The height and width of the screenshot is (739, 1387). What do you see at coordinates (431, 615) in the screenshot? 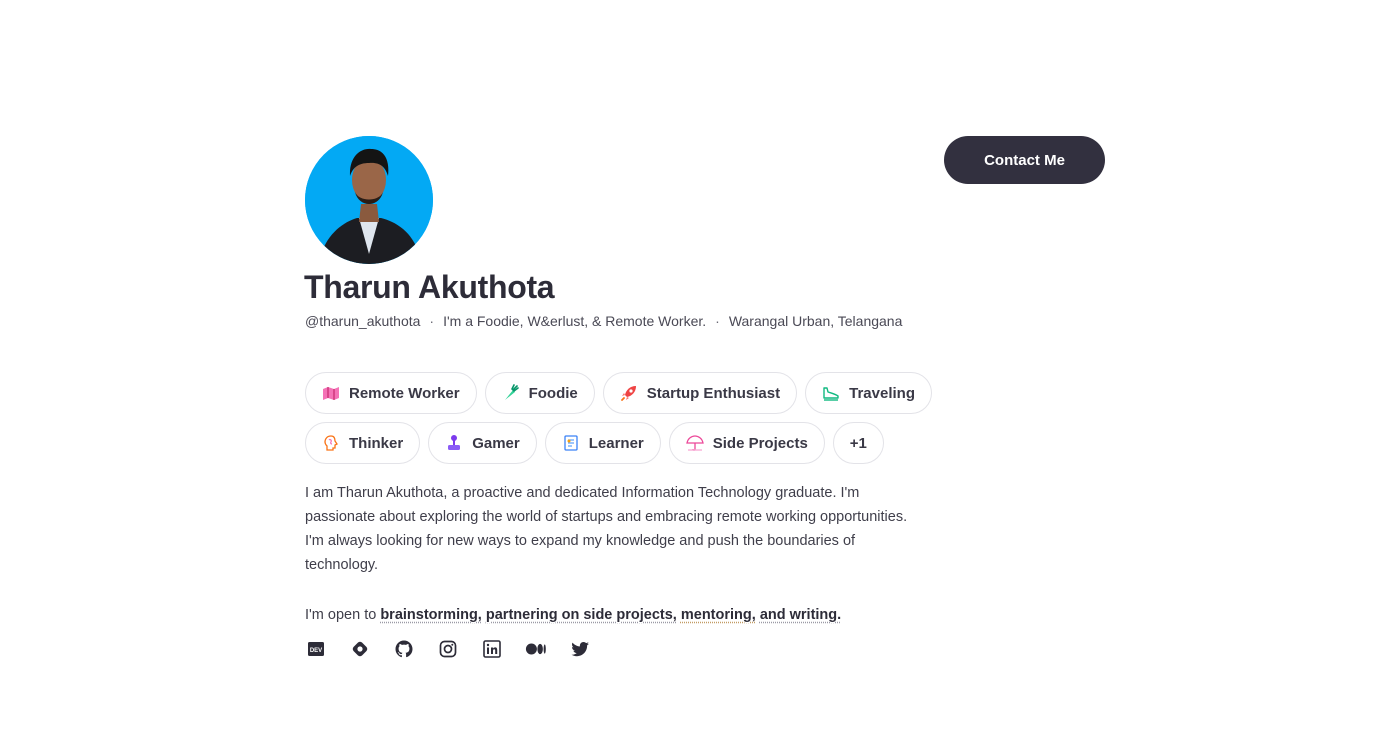
I see `open-to-brainstorming: brainstorming,` at bounding box center [431, 615].